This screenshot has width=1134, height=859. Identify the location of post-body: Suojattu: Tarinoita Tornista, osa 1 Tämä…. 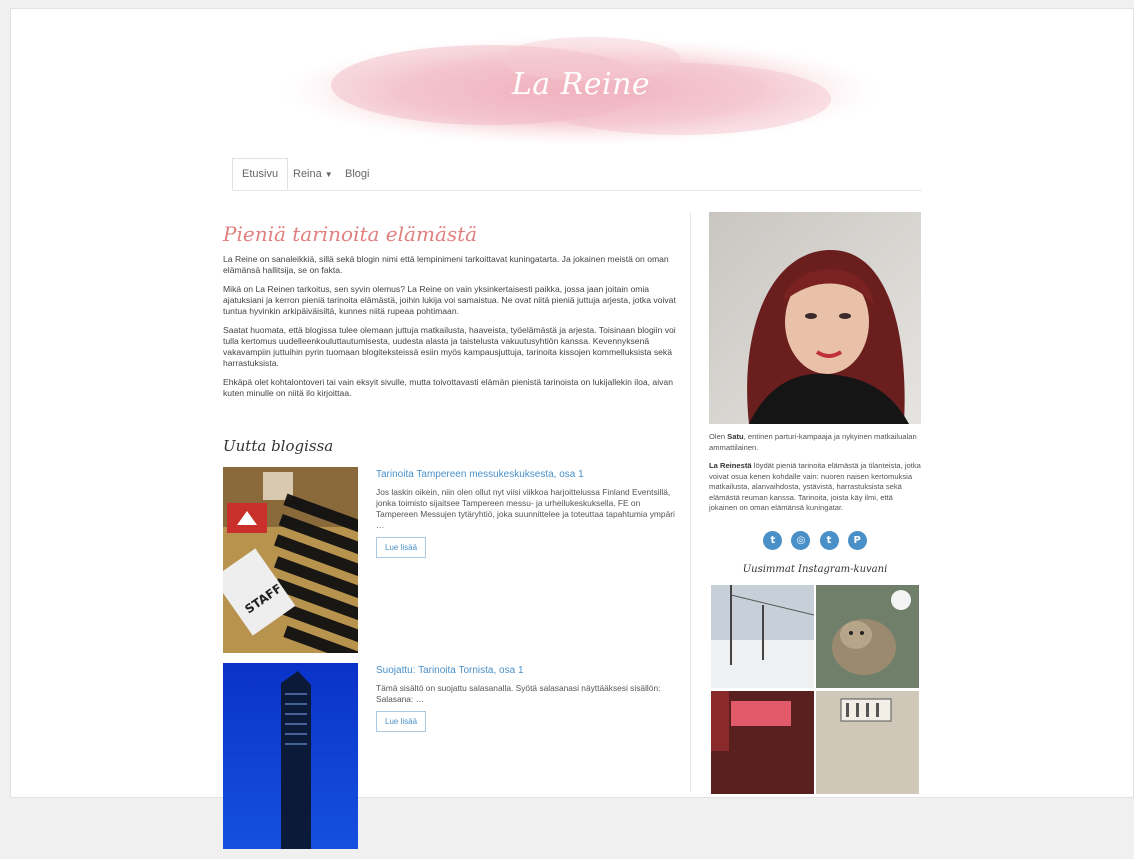
(526, 697).